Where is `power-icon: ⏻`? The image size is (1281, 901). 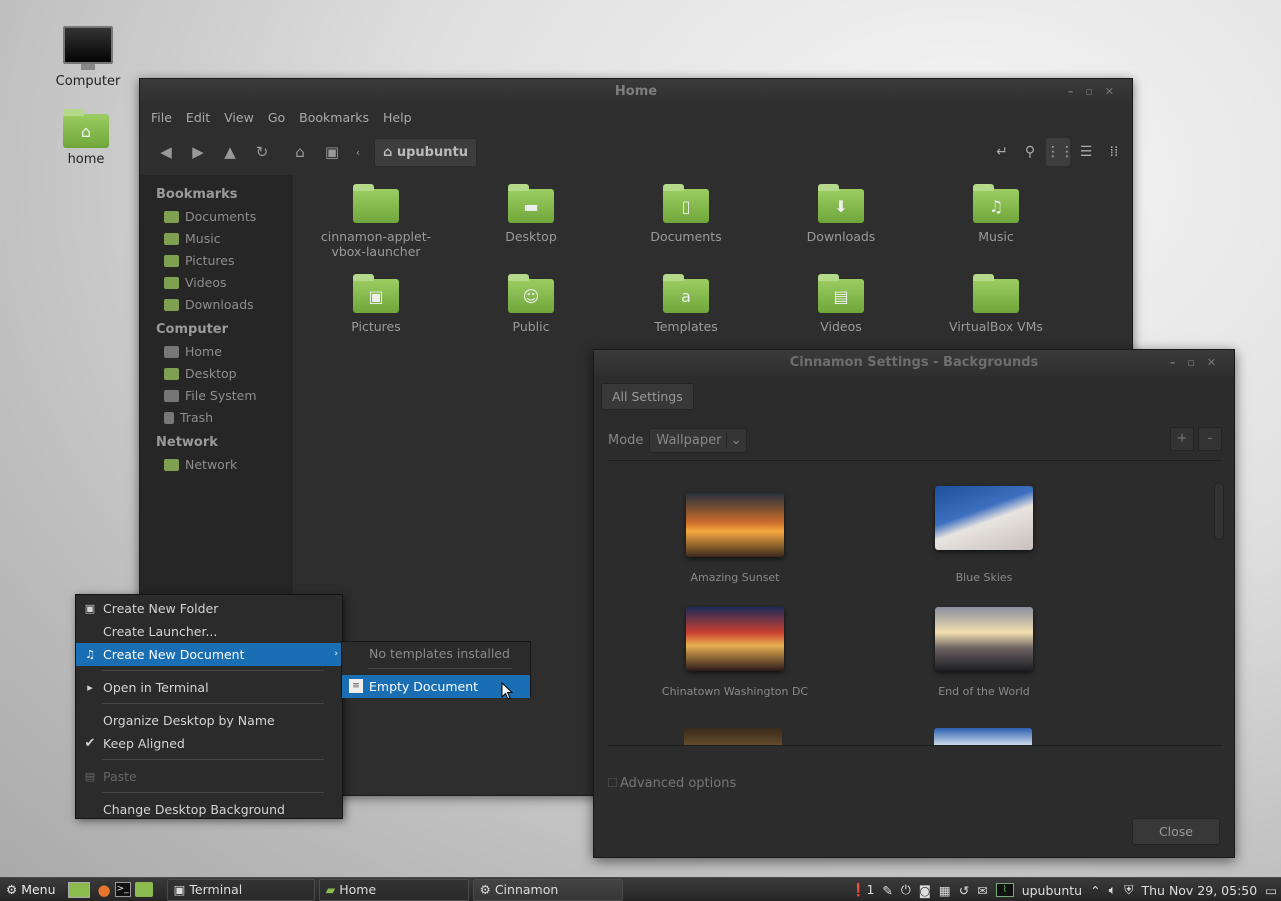
power-icon: ⏻ is located at coordinates (906, 890).